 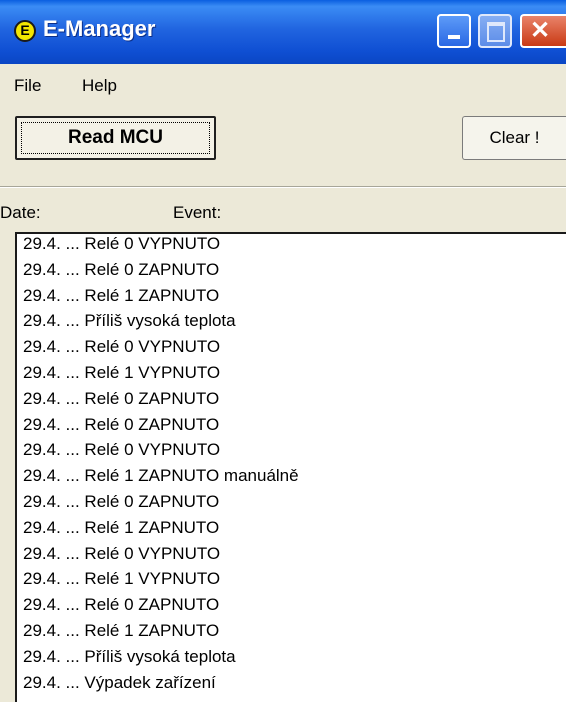 What do you see at coordinates (540, 30) in the screenshot?
I see `close-icon: ✕` at bounding box center [540, 30].